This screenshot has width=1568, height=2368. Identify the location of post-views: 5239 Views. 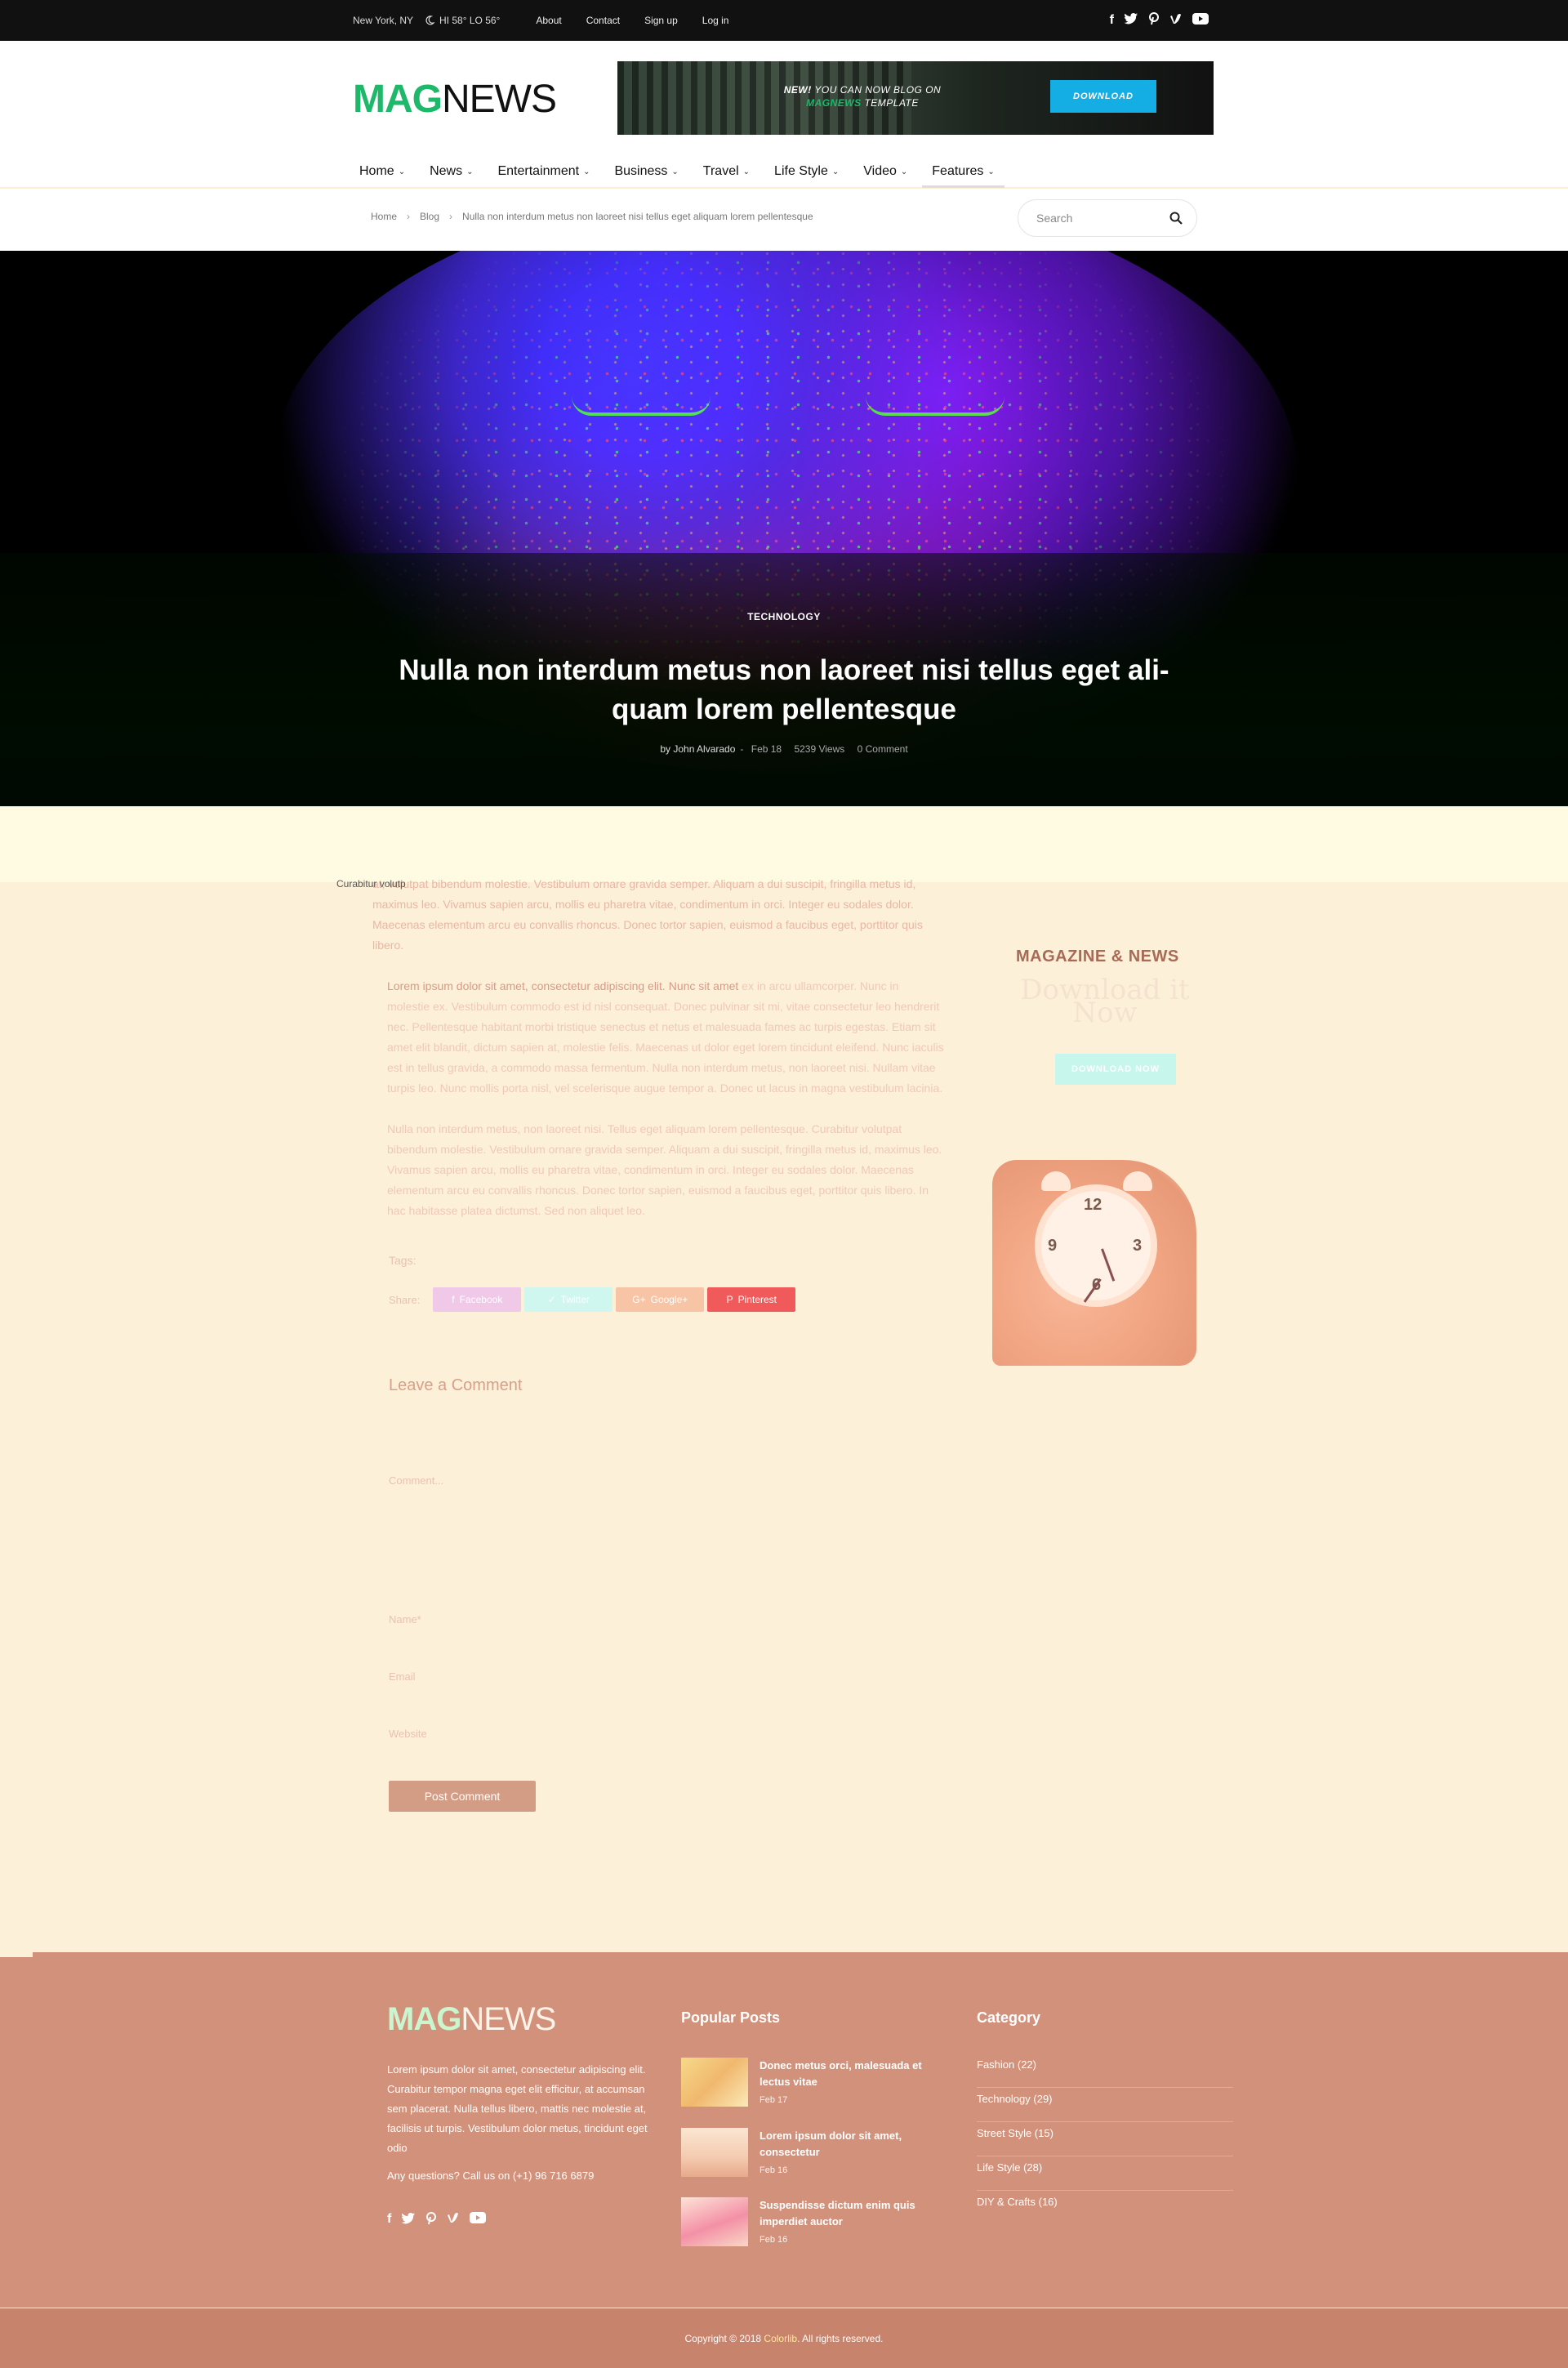
(819, 749).